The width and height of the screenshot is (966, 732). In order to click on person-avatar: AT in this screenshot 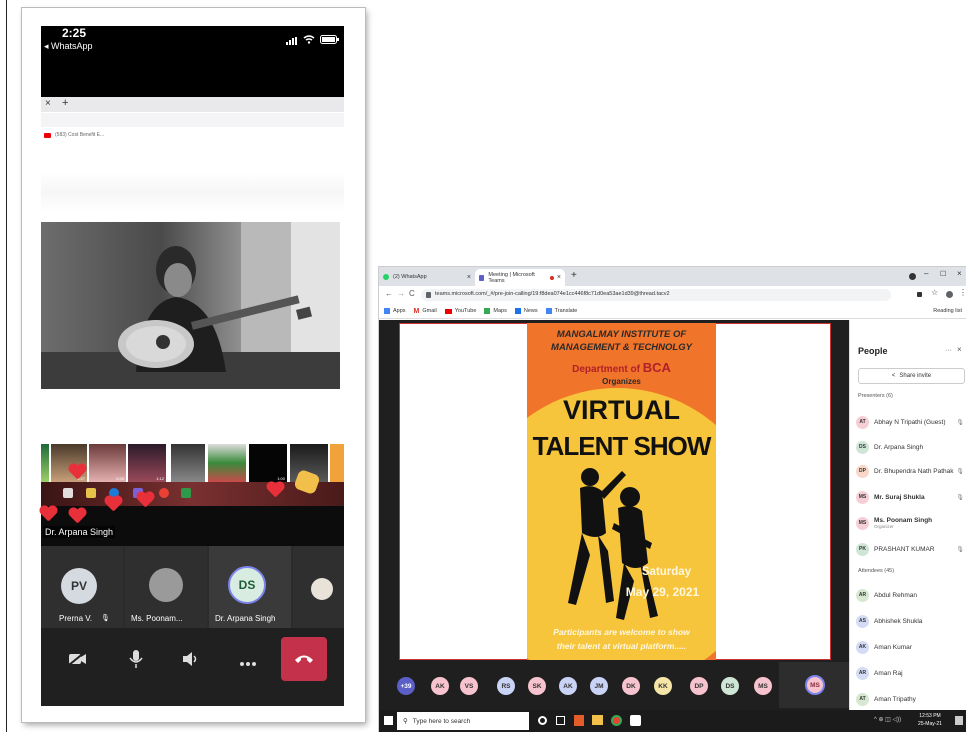, I will do `click(862, 699)`.